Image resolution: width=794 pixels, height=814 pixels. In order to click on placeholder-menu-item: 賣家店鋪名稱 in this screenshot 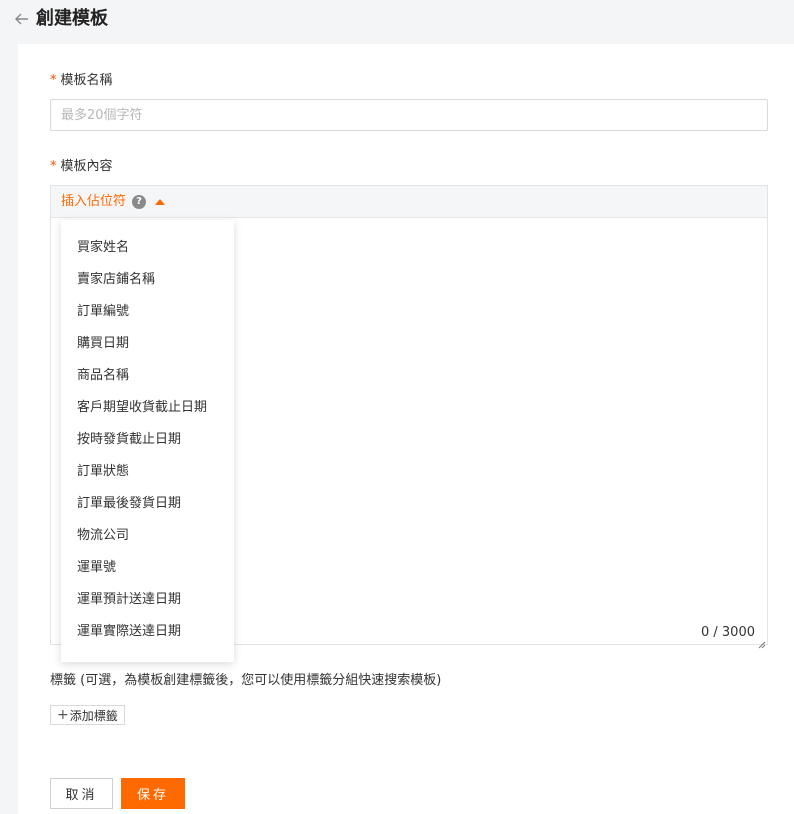, I will do `click(147, 280)`.